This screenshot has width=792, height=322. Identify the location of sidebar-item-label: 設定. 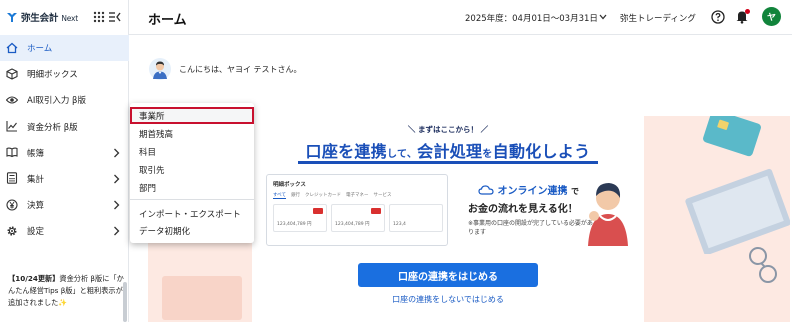
(36, 232).